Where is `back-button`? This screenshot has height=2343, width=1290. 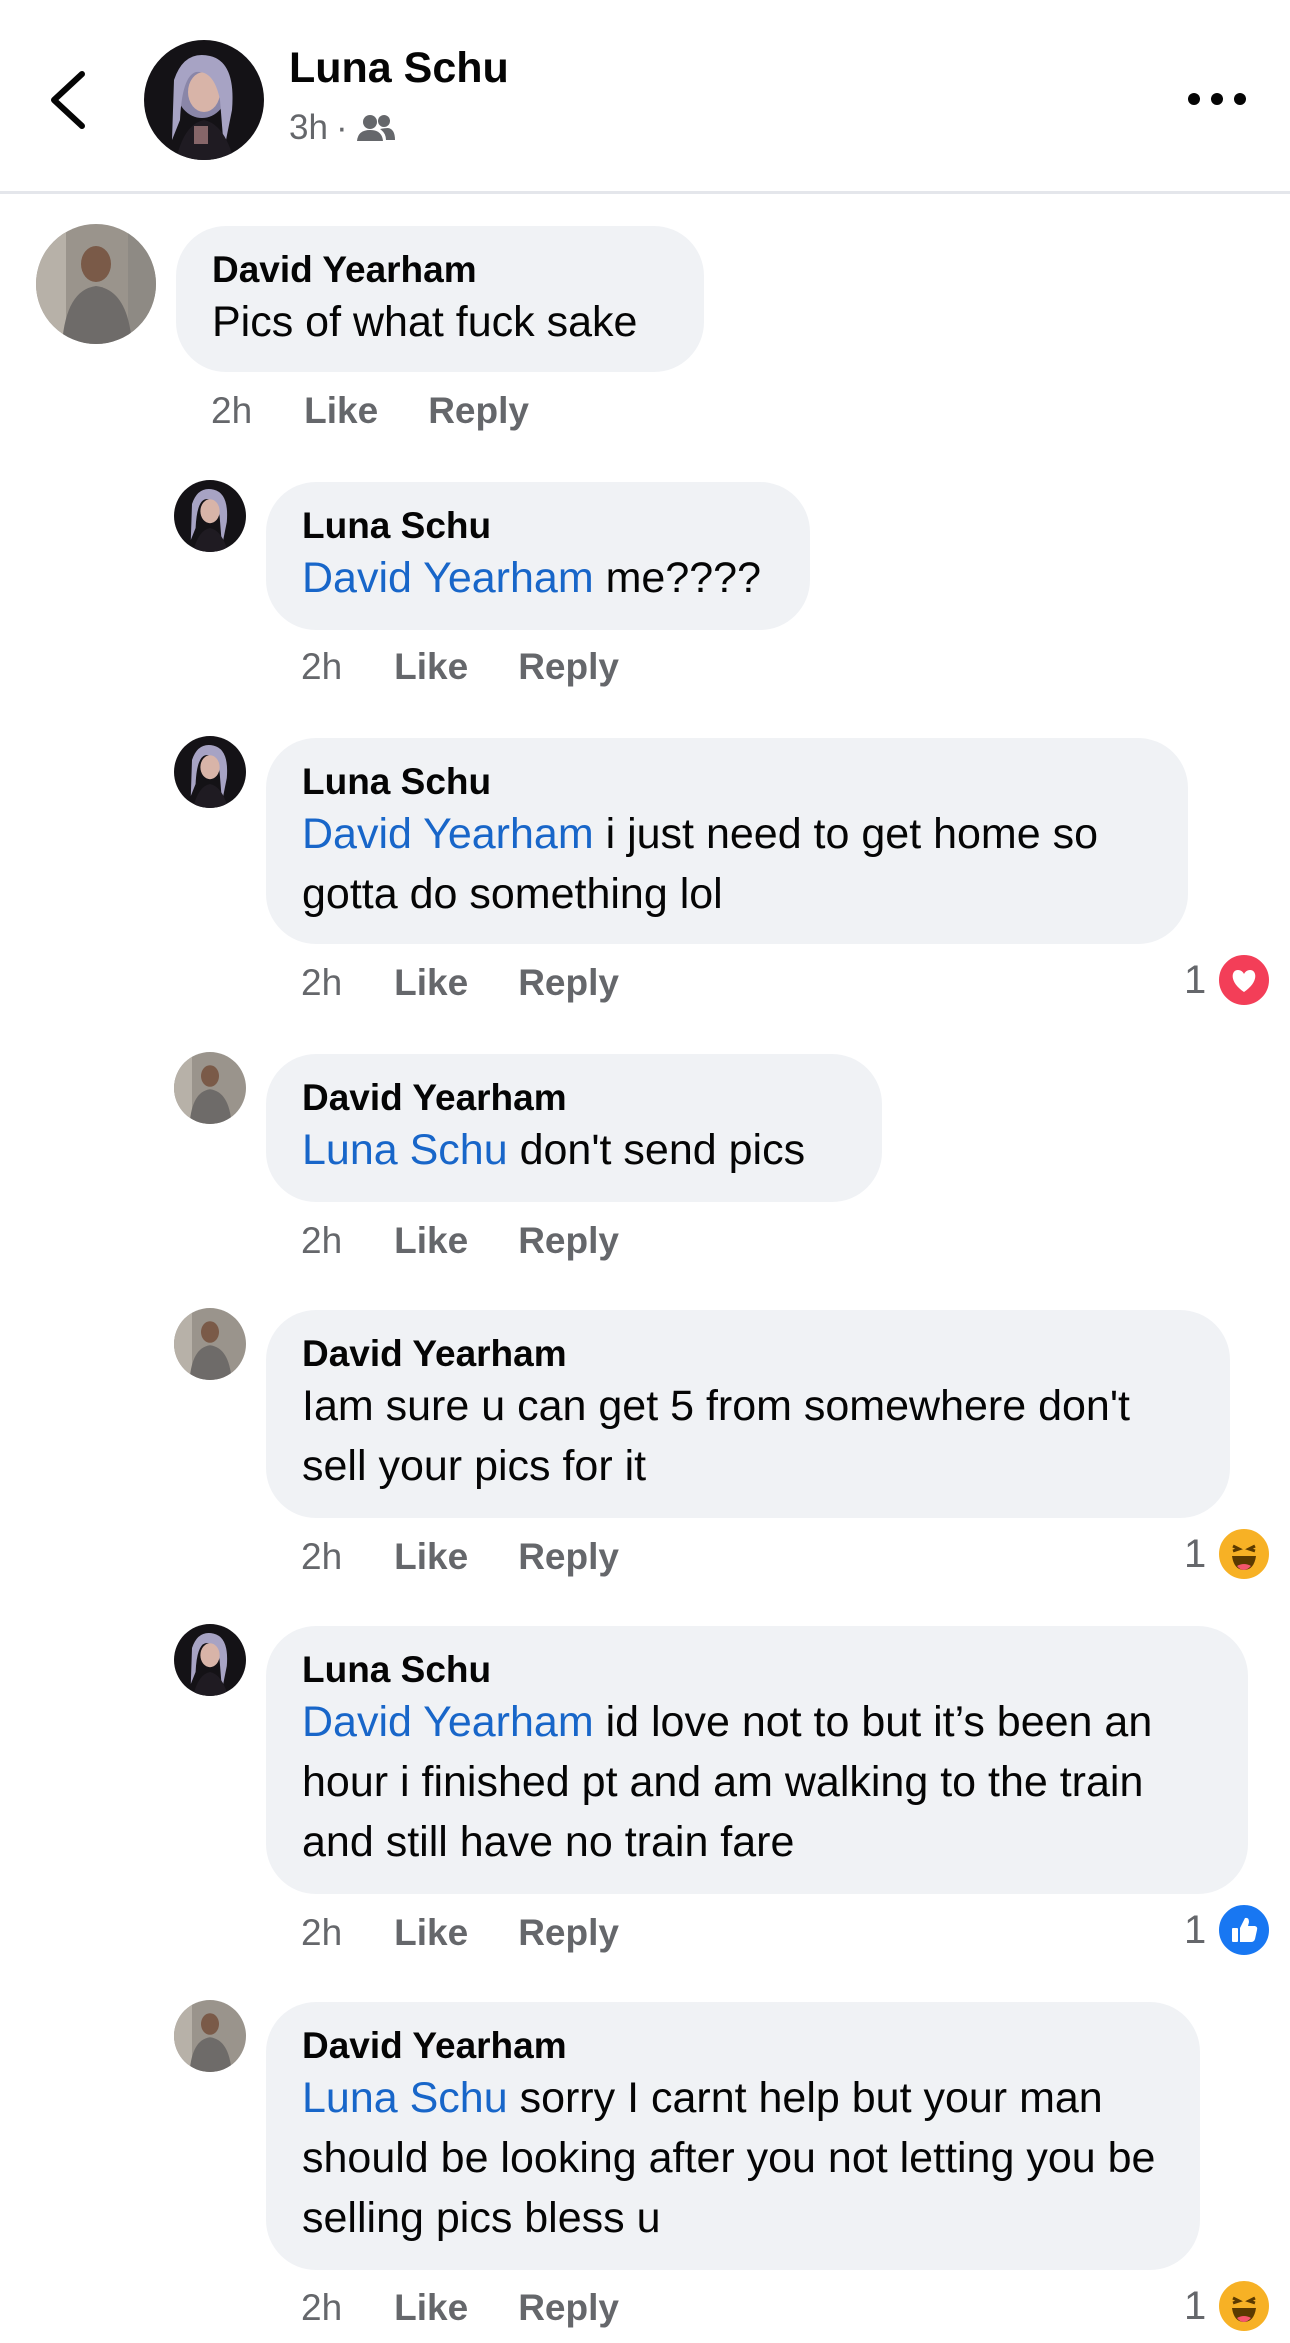 back-button is located at coordinates (70, 100).